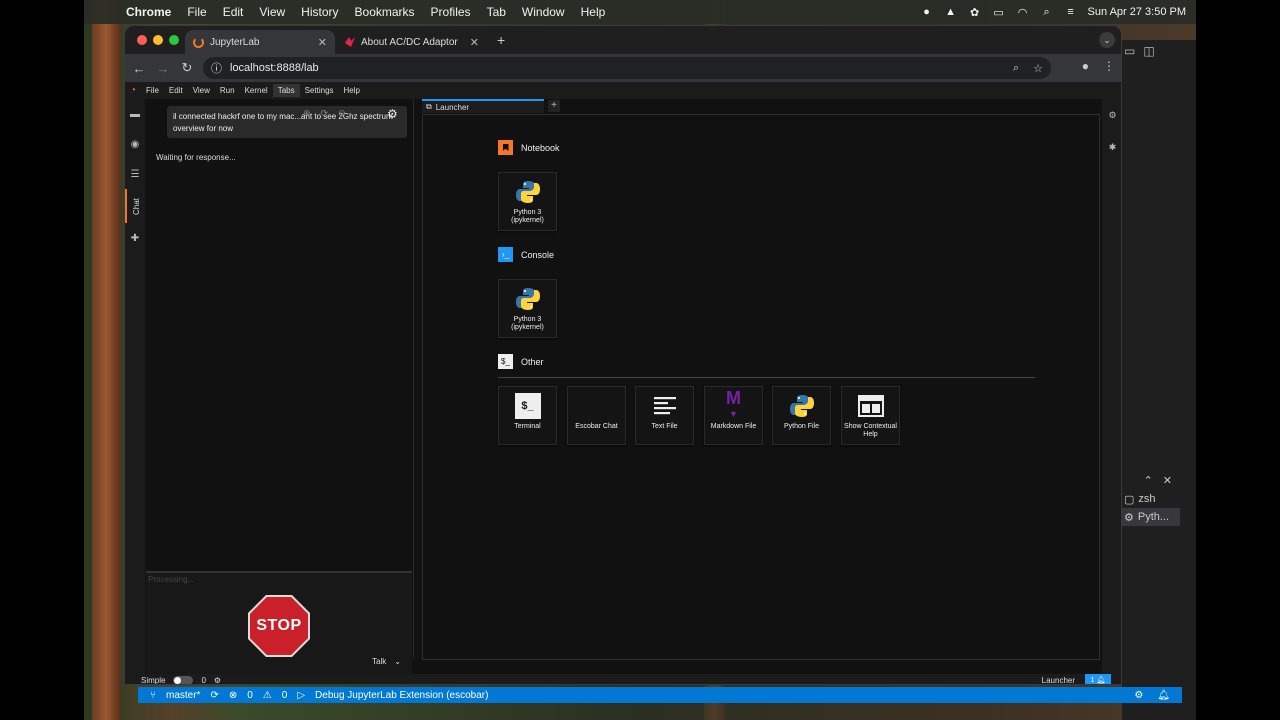  Describe the element at coordinates (301, 695) in the screenshot. I see `debug-icon: ▷` at that location.